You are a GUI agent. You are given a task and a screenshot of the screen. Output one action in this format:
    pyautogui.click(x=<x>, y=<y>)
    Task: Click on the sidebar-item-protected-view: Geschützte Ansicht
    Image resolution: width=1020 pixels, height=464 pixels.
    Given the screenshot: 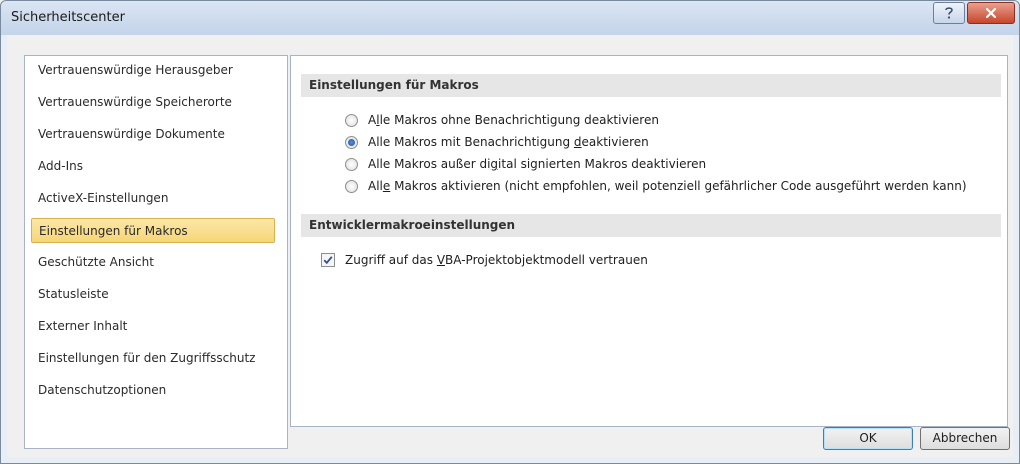 What is the action you would take?
    pyautogui.click(x=153, y=262)
    